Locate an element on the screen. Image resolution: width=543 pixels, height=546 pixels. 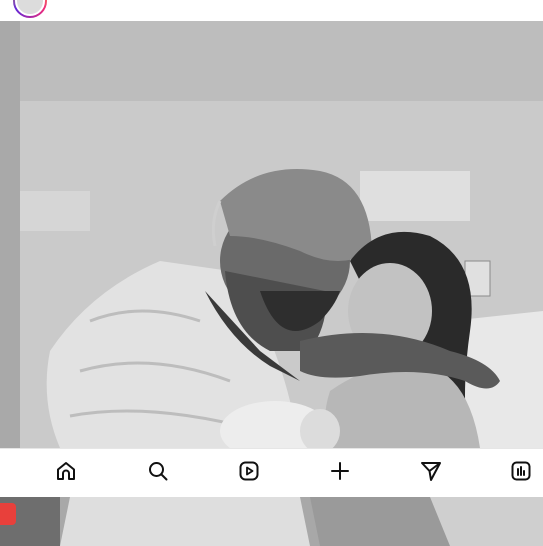
next-post-photo is located at coordinates (271, 521).